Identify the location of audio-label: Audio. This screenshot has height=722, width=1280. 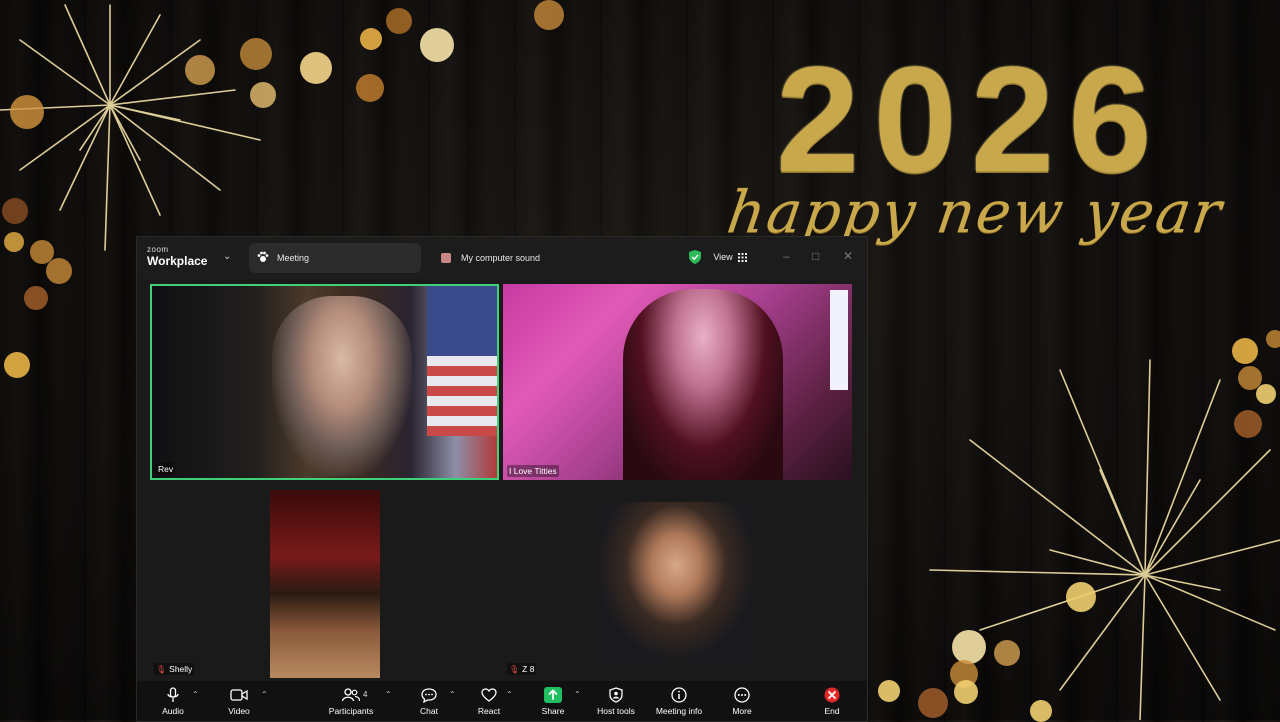
(173, 711).